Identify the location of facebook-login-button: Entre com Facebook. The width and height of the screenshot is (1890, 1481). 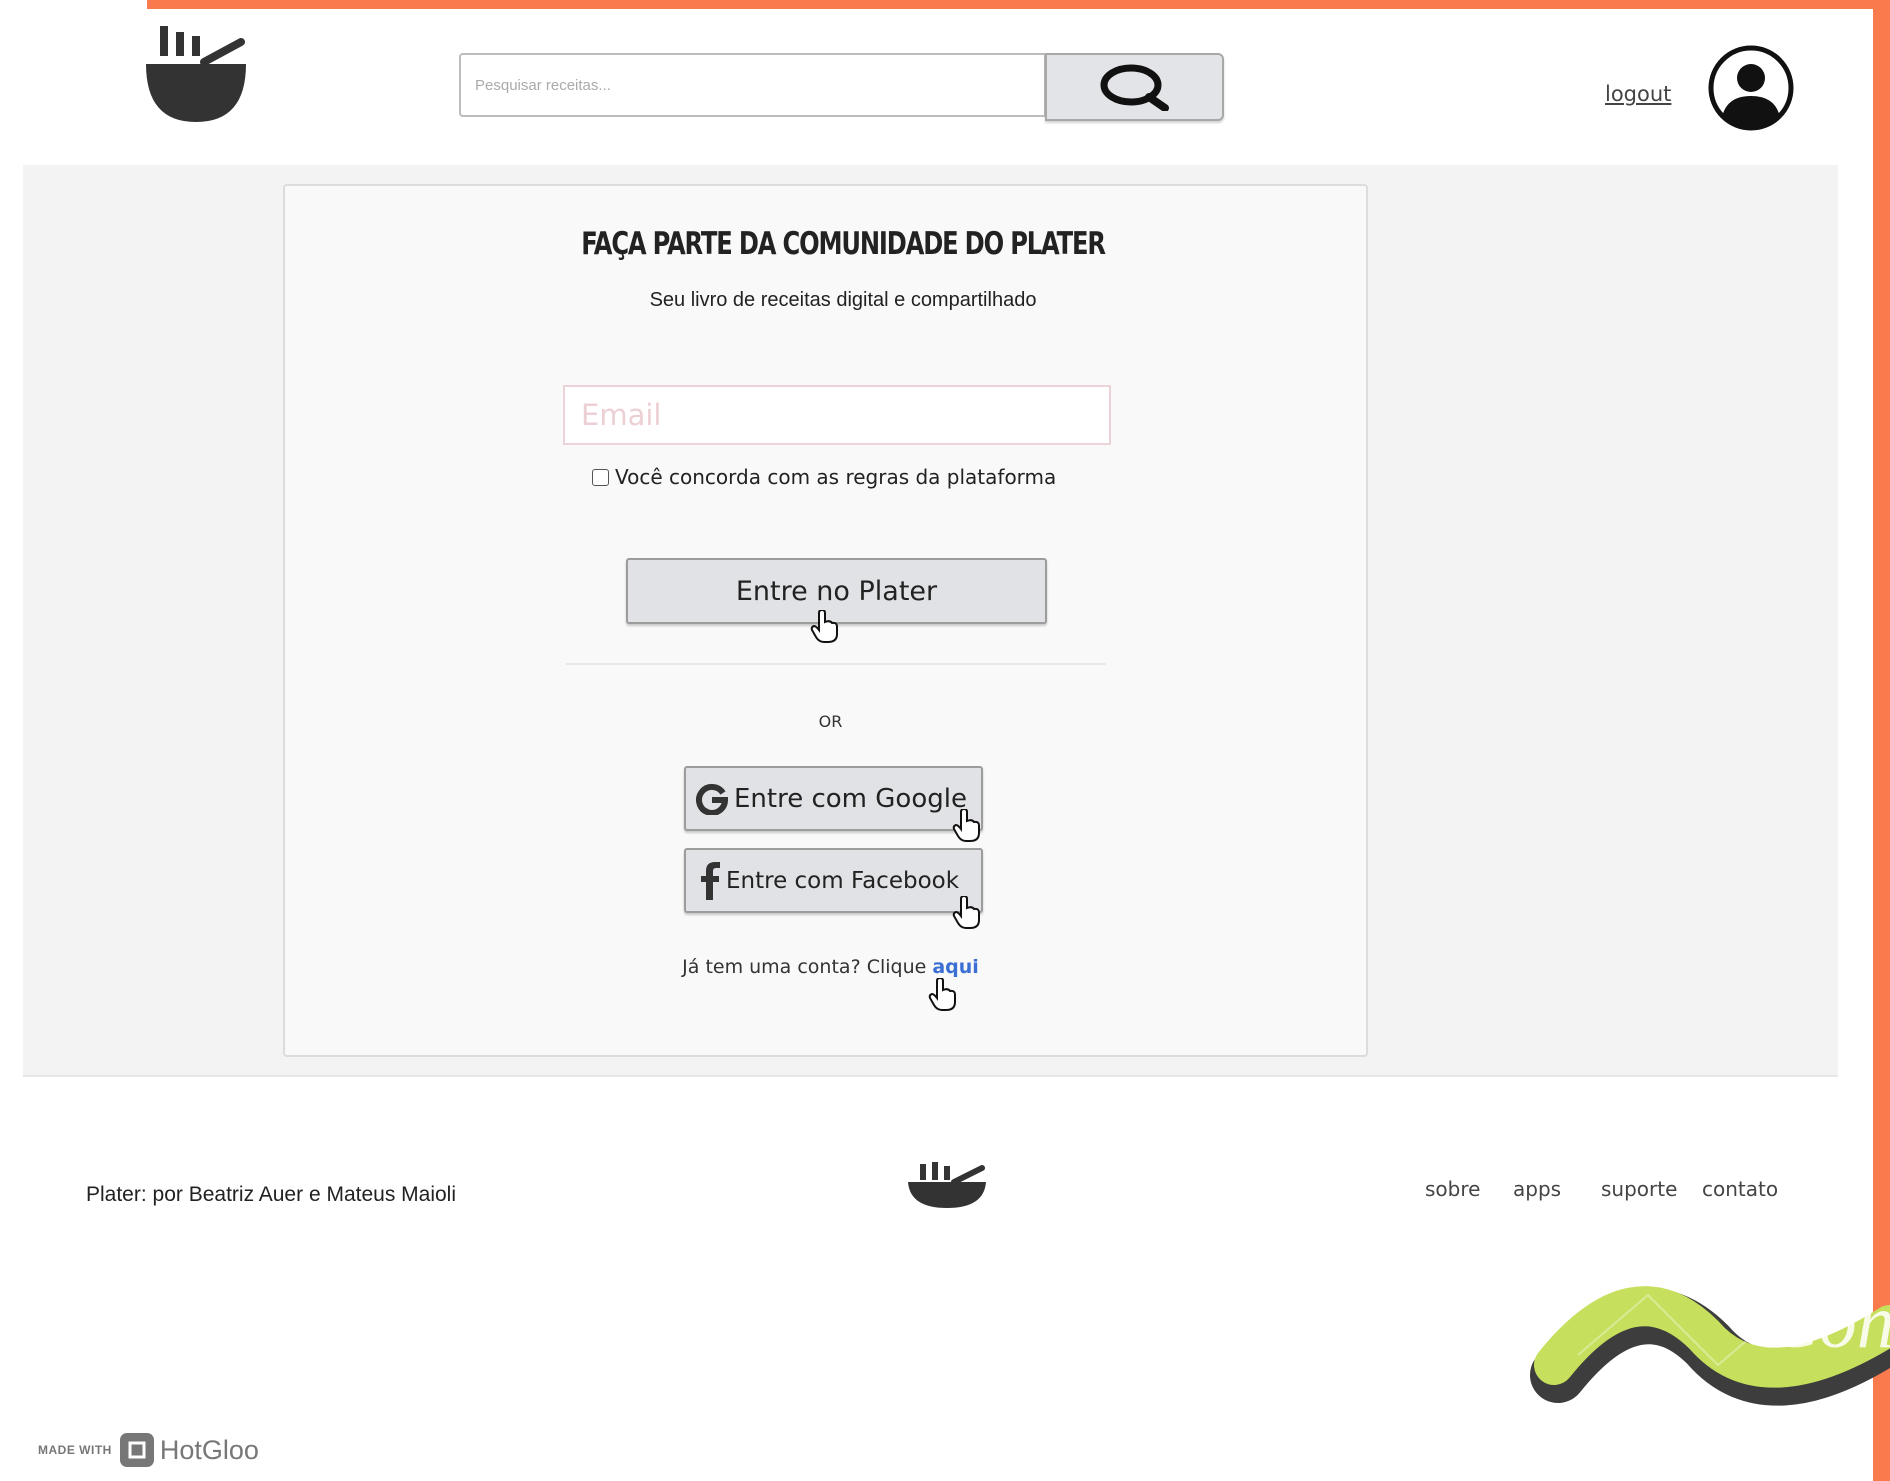
(833, 880).